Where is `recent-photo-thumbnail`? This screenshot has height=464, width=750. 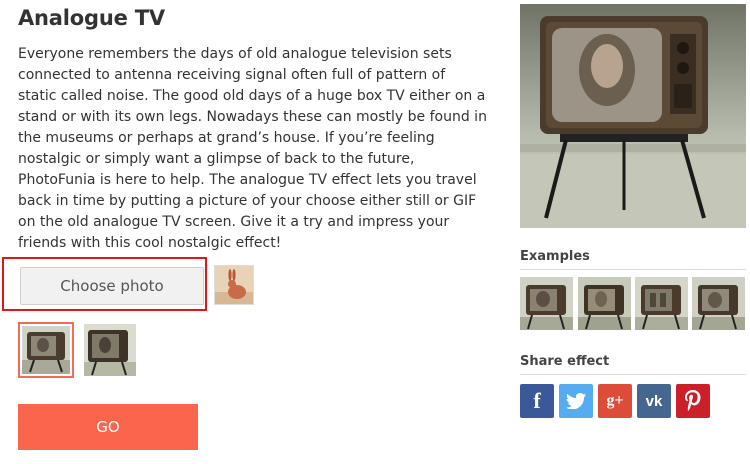
recent-photo-thumbnail is located at coordinates (234, 285).